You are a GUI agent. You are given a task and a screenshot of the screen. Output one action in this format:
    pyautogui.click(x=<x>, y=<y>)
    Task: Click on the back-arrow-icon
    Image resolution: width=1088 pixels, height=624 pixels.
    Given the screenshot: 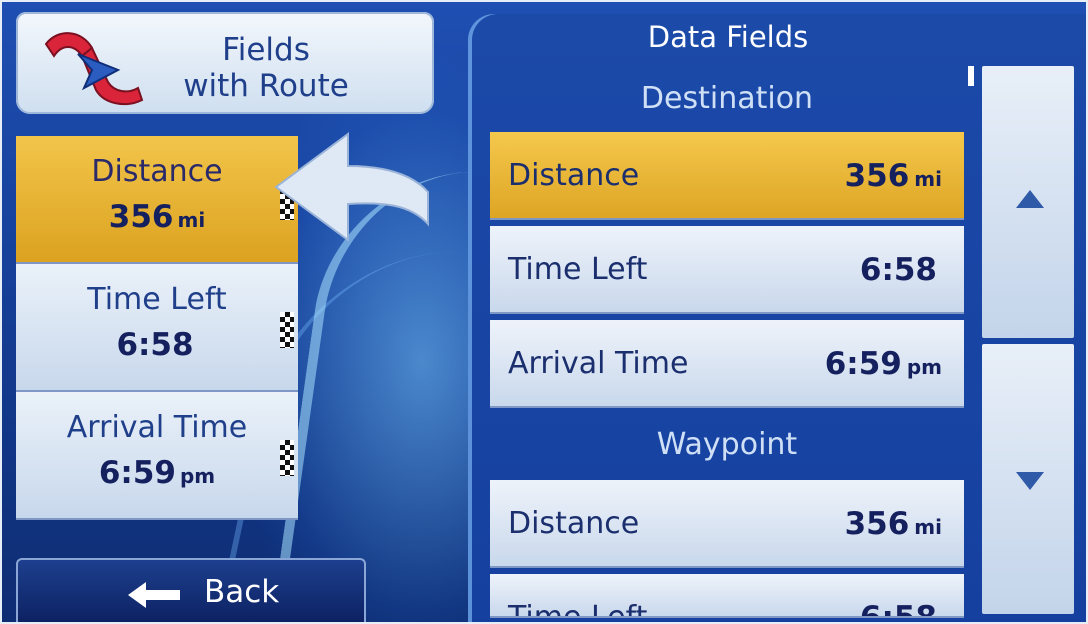 What is the action you would take?
    pyautogui.click(x=154, y=595)
    